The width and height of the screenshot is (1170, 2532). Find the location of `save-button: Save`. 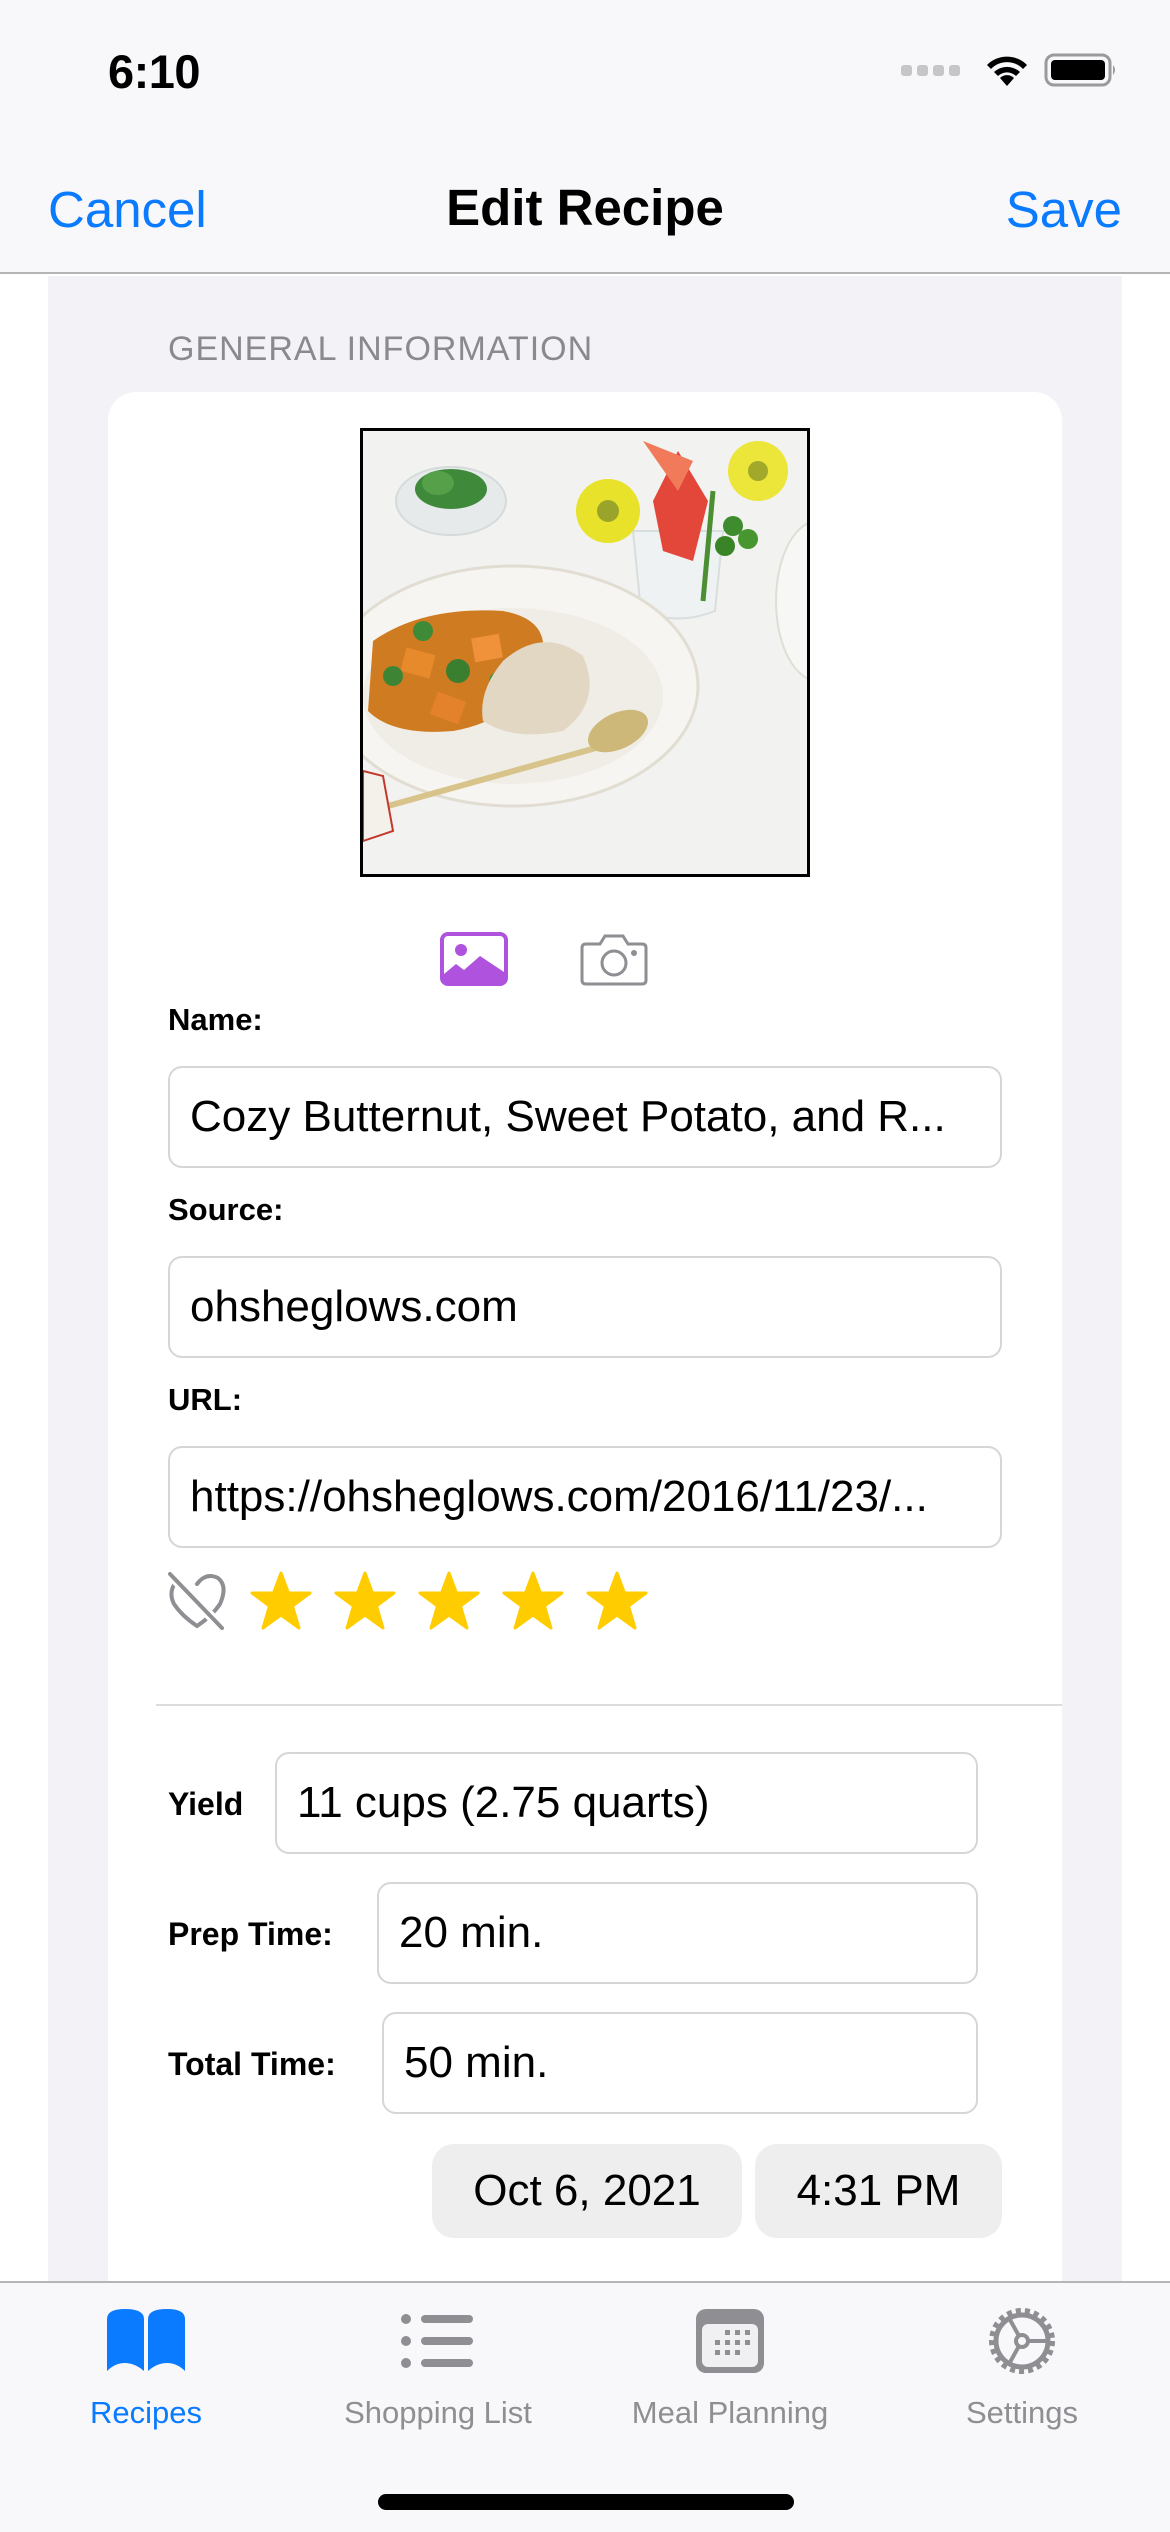

save-button: Save is located at coordinates (1064, 209).